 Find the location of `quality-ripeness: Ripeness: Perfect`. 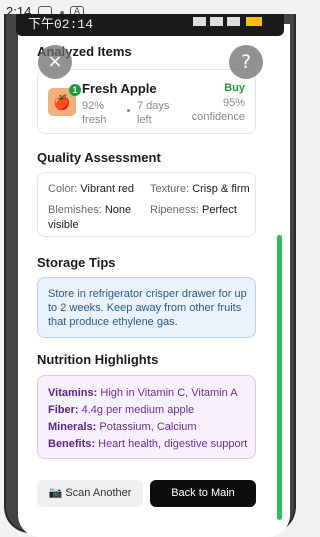

quality-ripeness: Ripeness: Perfect is located at coordinates (193, 210).